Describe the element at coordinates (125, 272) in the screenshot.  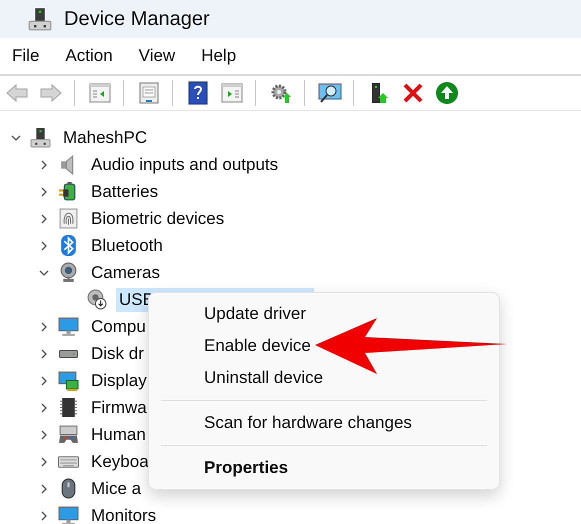
I see `tree-item: Cameras` at that location.